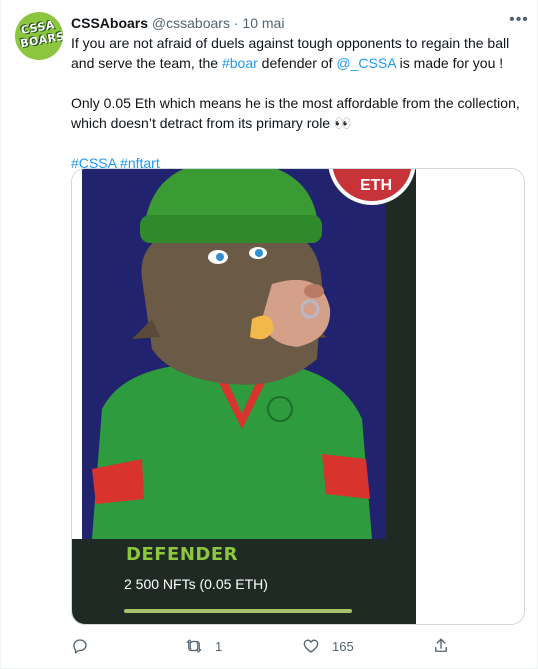  Describe the element at coordinates (191, 23) in the screenshot. I see `user-handle: @cssaboars` at that location.